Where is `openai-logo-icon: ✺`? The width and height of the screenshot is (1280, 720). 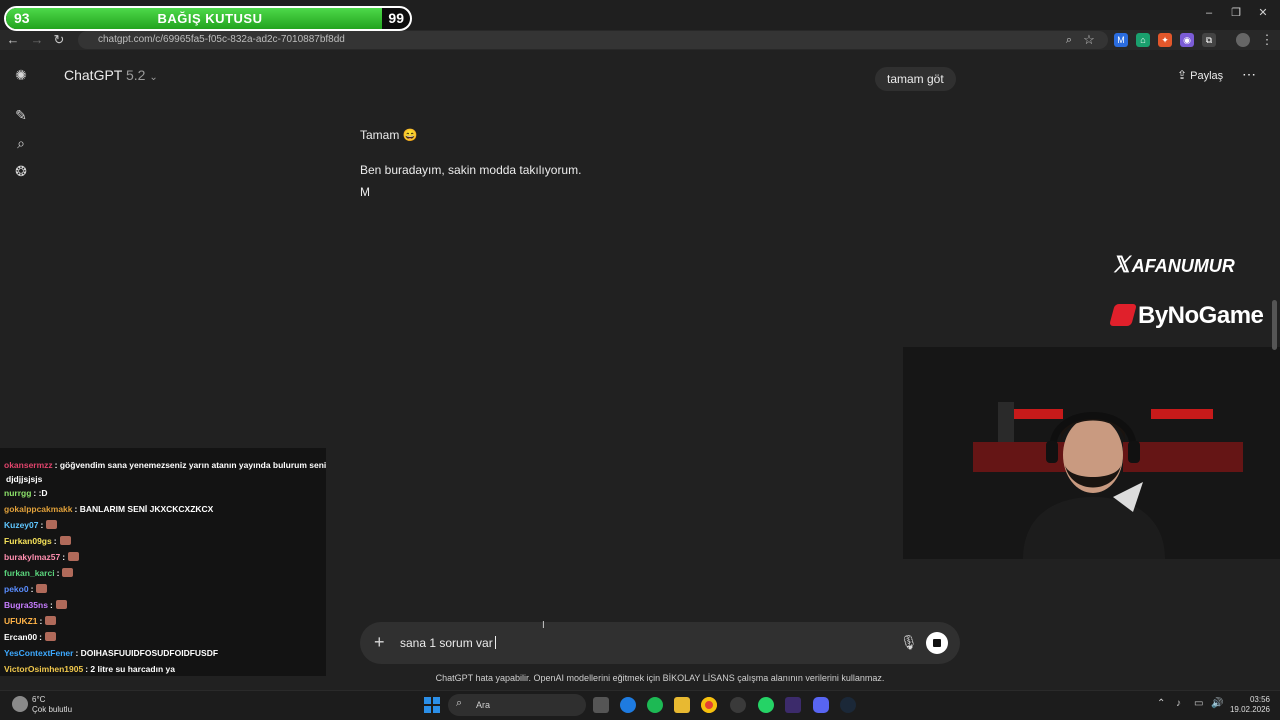
openai-logo-icon: ✺ is located at coordinates (21, 75).